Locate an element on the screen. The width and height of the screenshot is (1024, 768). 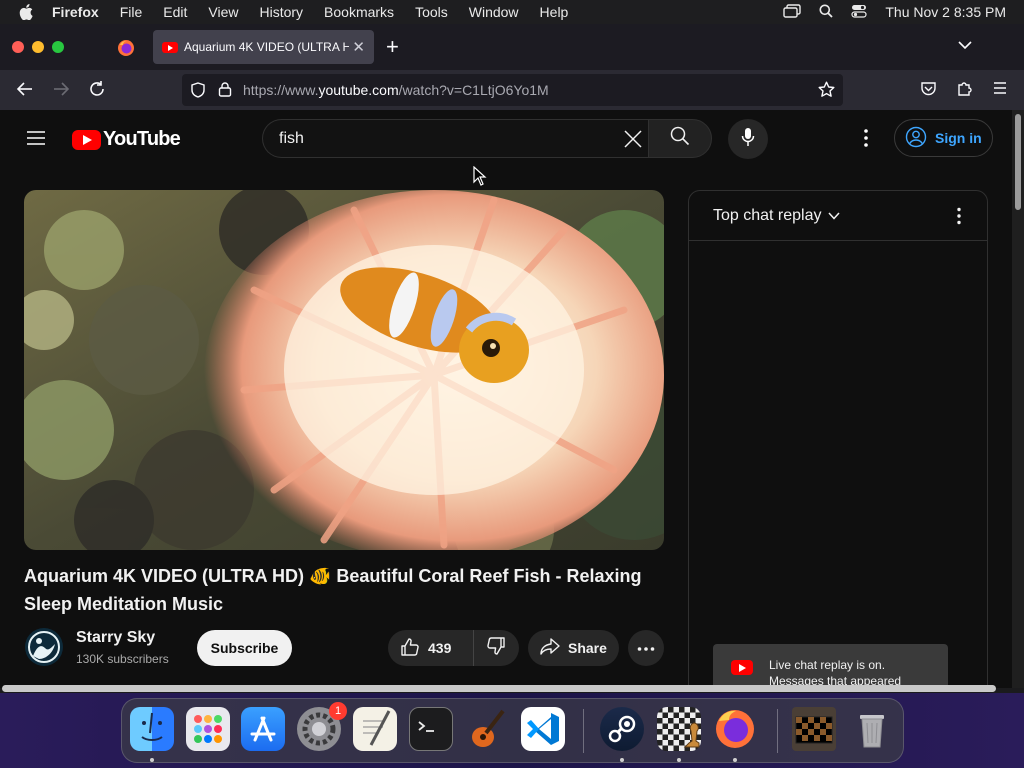
tab-close-icon: ✕ is located at coordinates (358, 47).